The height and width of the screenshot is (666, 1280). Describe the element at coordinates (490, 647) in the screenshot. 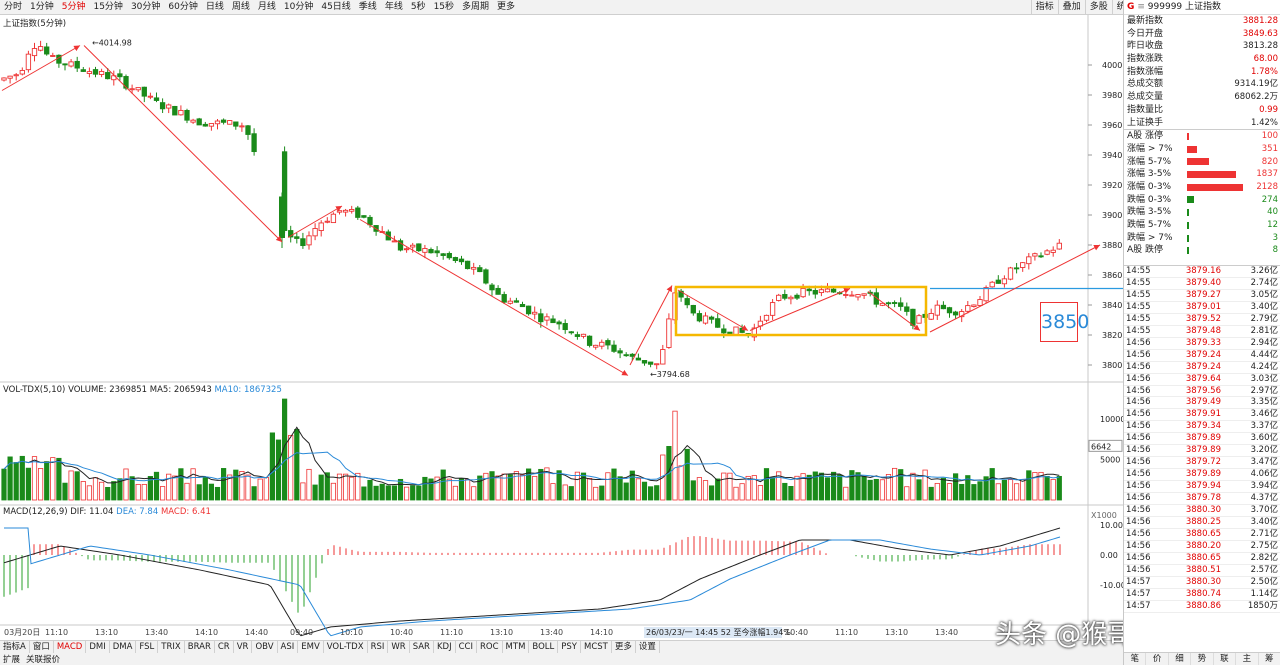

I see `indicator-tab-19: ROC` at that location.